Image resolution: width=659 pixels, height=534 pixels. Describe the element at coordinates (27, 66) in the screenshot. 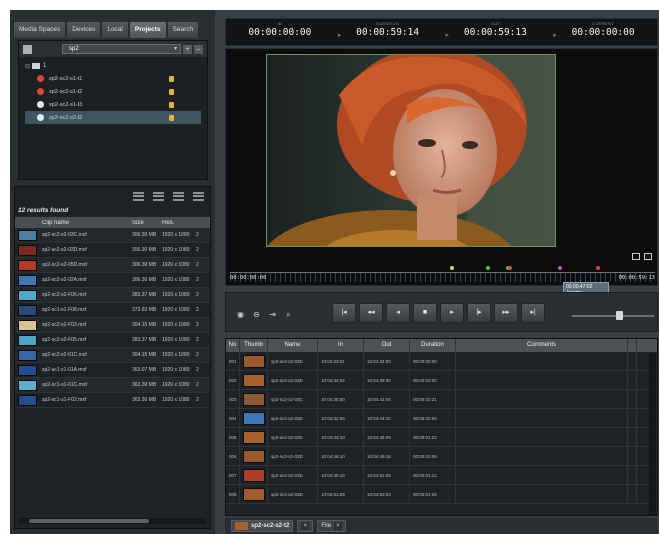

I see `expand-icon: ⊟` at that location.